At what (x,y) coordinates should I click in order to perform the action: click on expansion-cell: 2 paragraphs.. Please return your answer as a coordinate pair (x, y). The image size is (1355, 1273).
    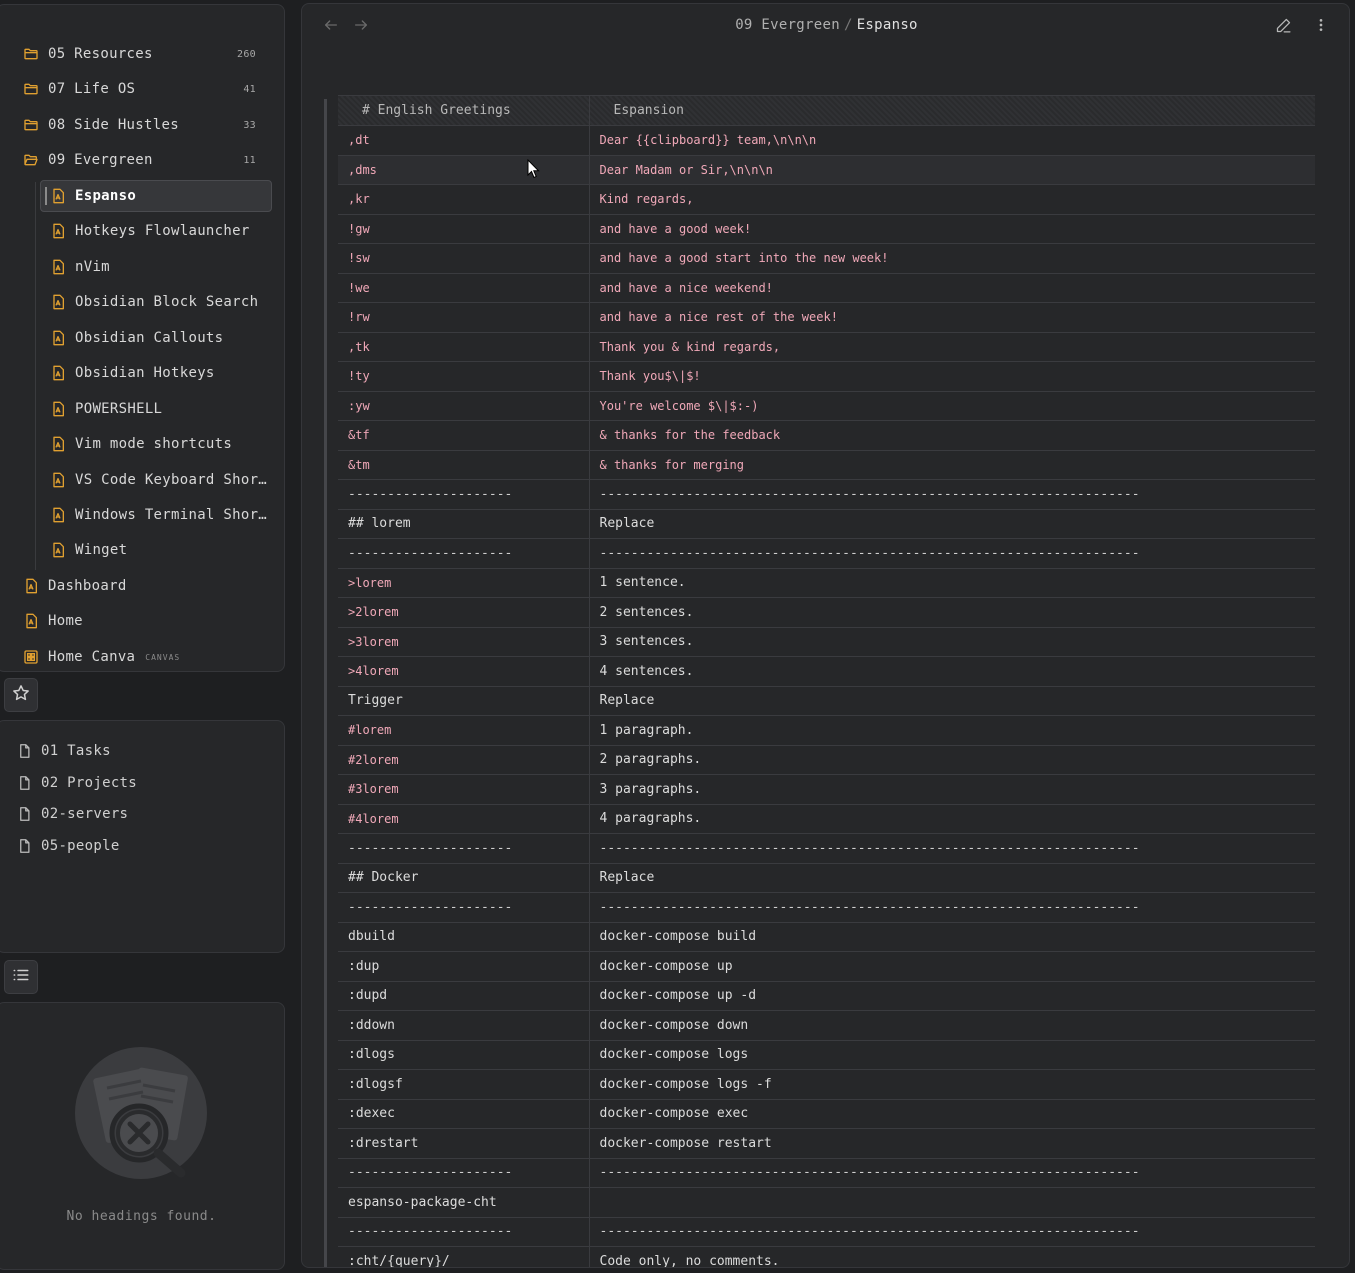
    Looking at the image, I should click on (952, 759).